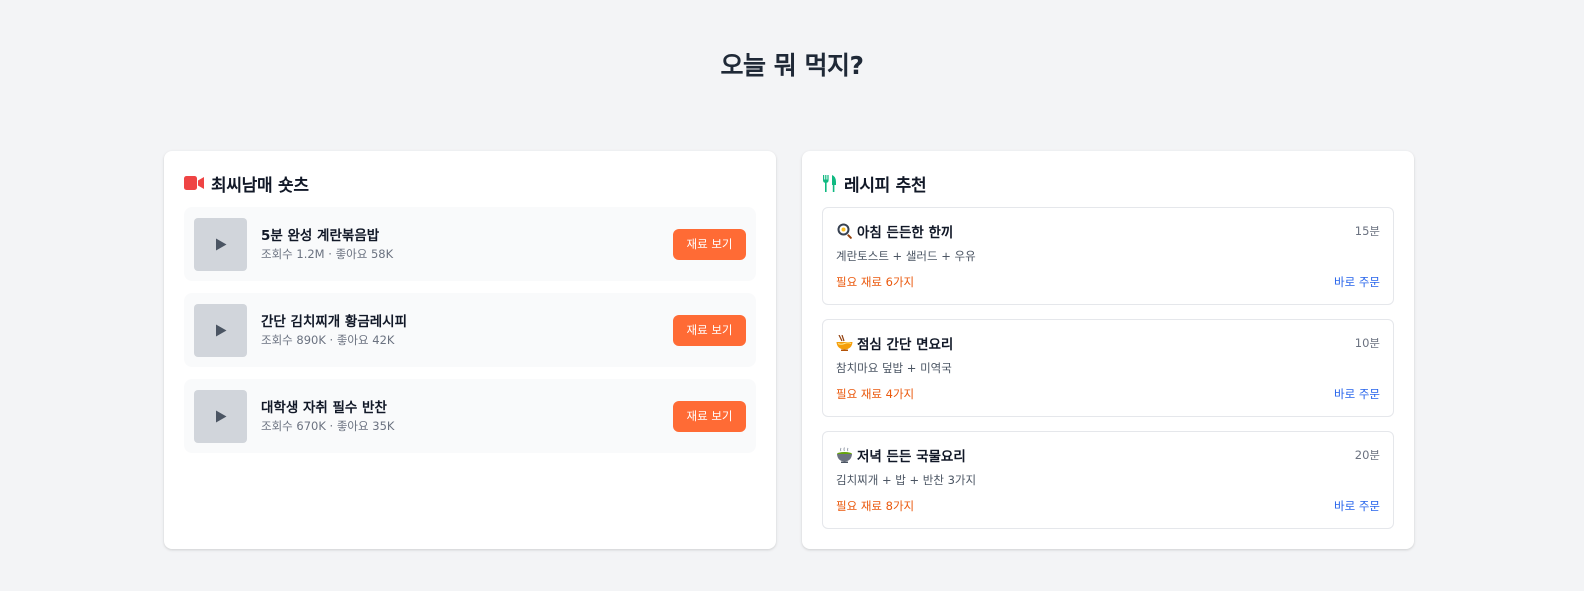  Describe the element at coordinates (334, 321) in the screenshot. I see `short-title: 간단 김치찌개 황금레시피` at that location.